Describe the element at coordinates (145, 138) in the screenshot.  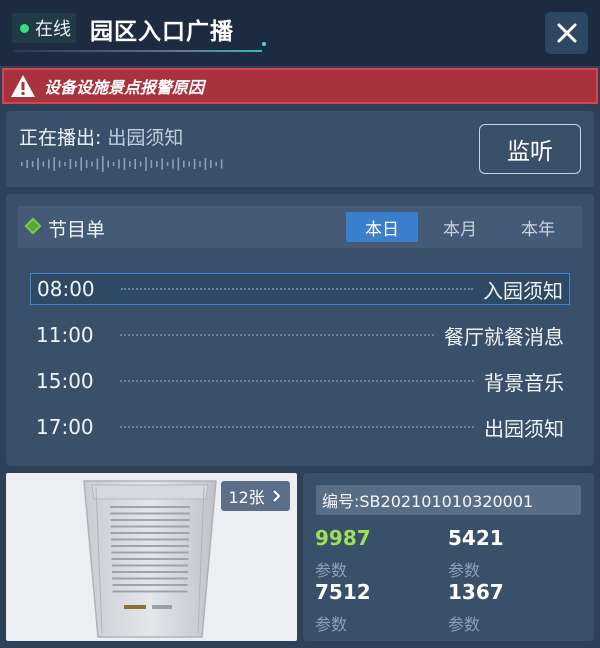
I see `now-playing-value: 出园须知` at that location.